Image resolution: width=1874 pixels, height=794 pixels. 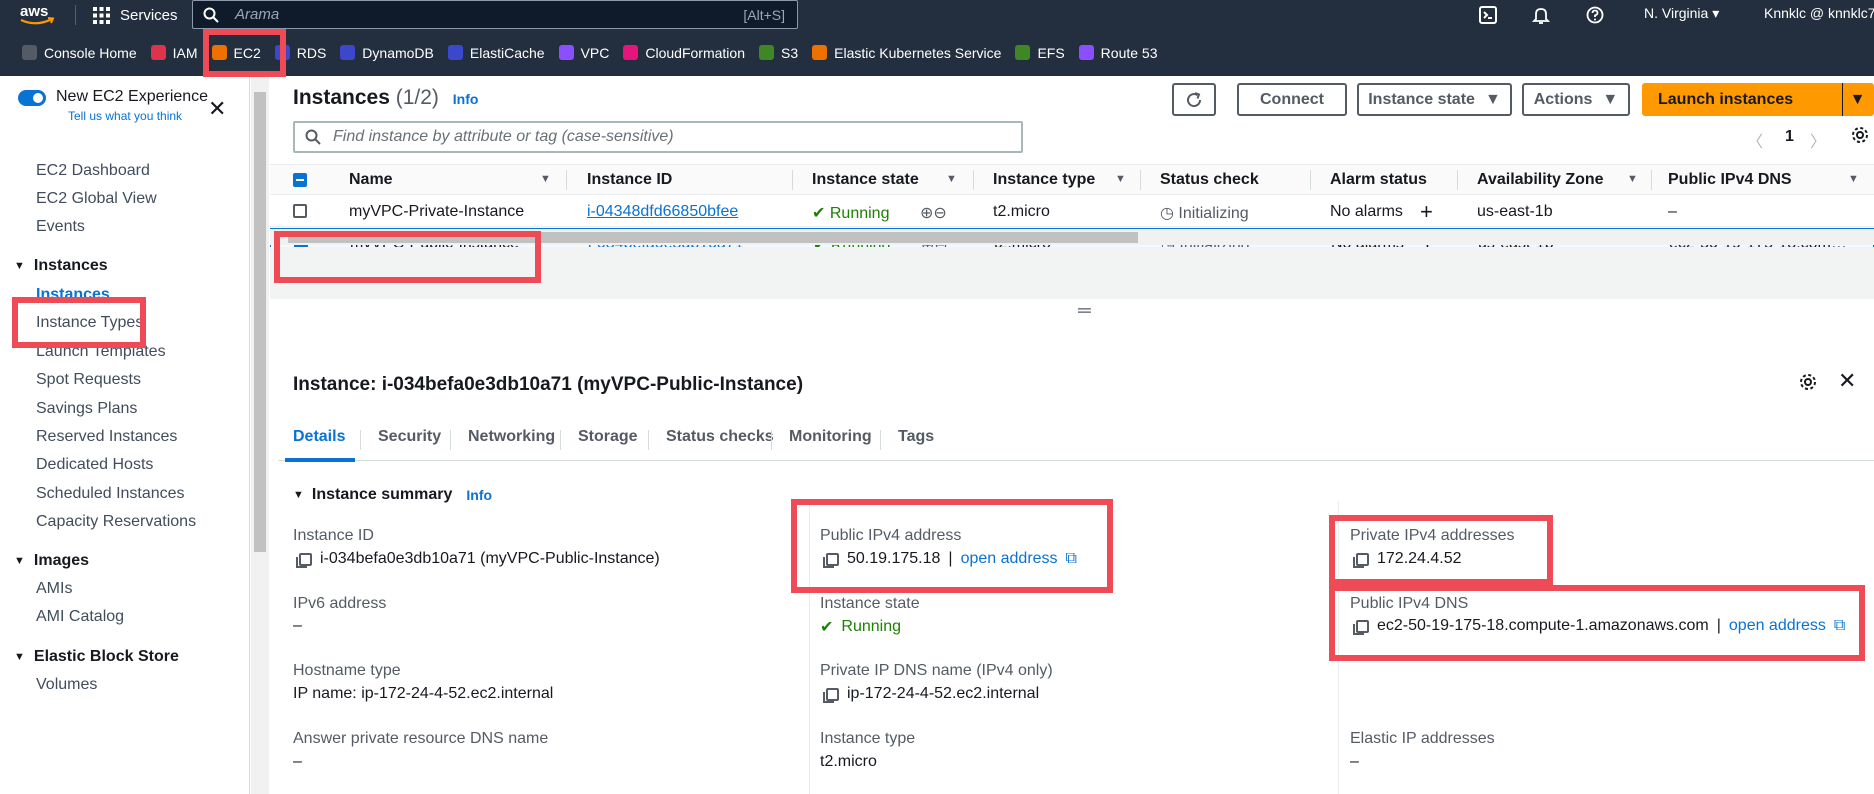 I want to click on tab-status-checks: Status checks, so click(x=720, y=437).